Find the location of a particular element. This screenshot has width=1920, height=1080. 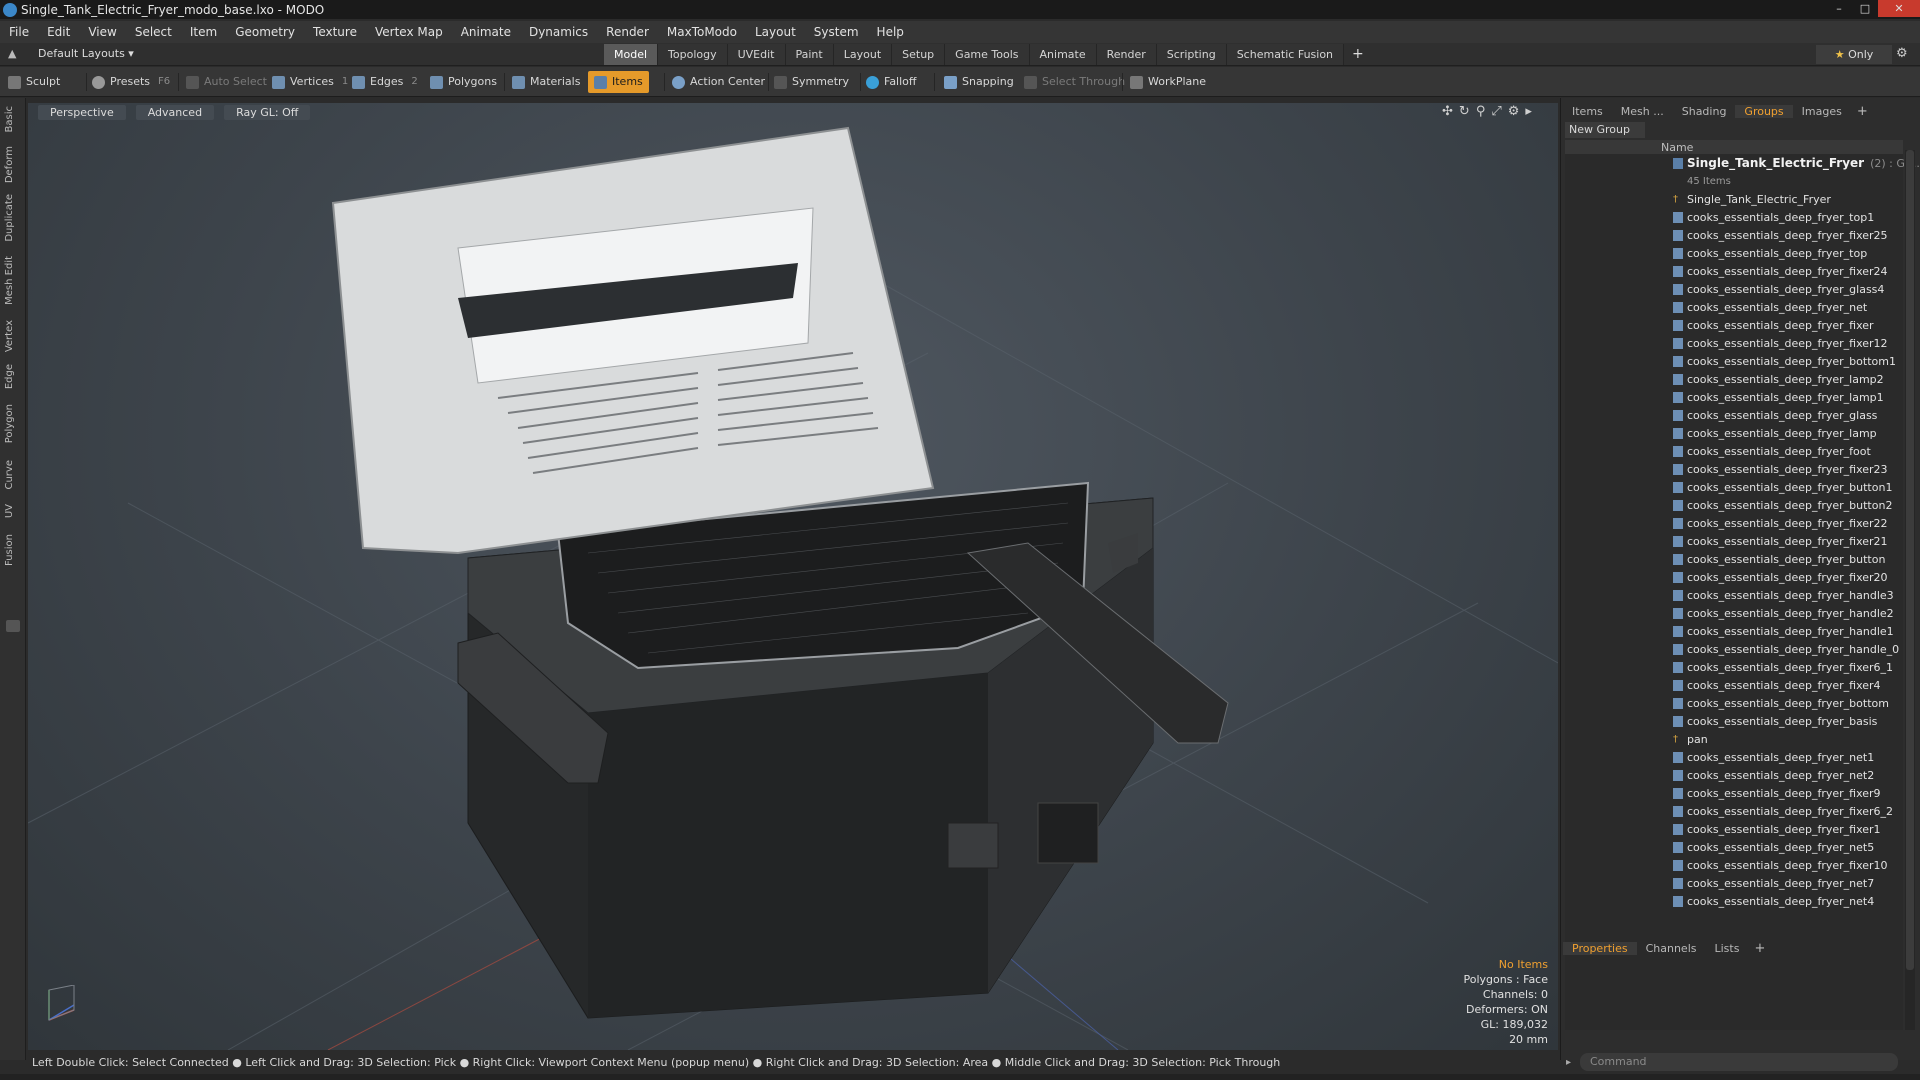

tab-polygon: Polygon is located at coordinates (9, 423).